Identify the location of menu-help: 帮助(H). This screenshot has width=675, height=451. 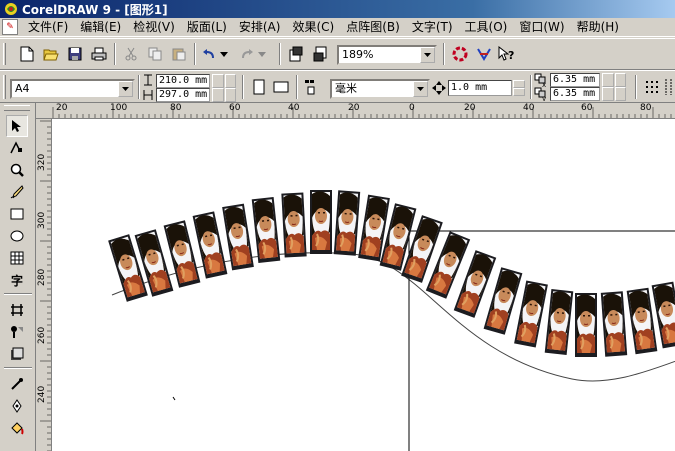
(598, 27).